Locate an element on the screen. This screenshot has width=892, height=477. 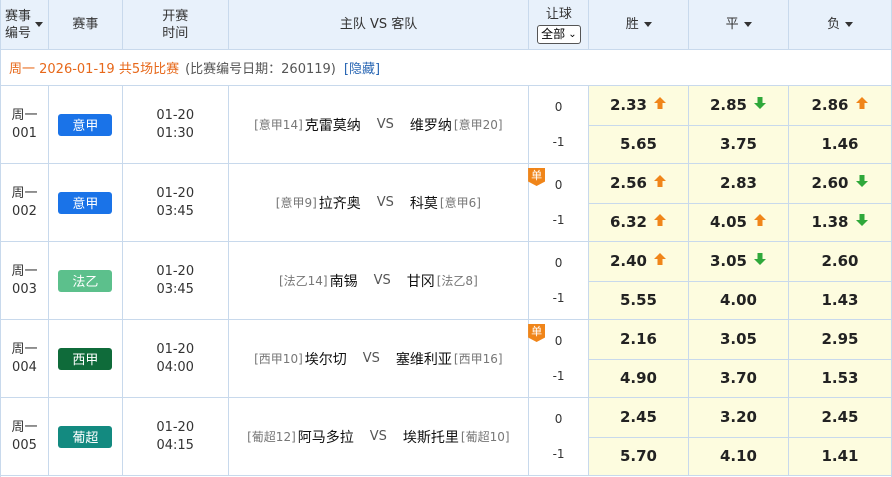
teams-cell: [葡超12] 阿马多拉 VS 埃斯托里 [葡超10] is located at coordinates (379, 436).